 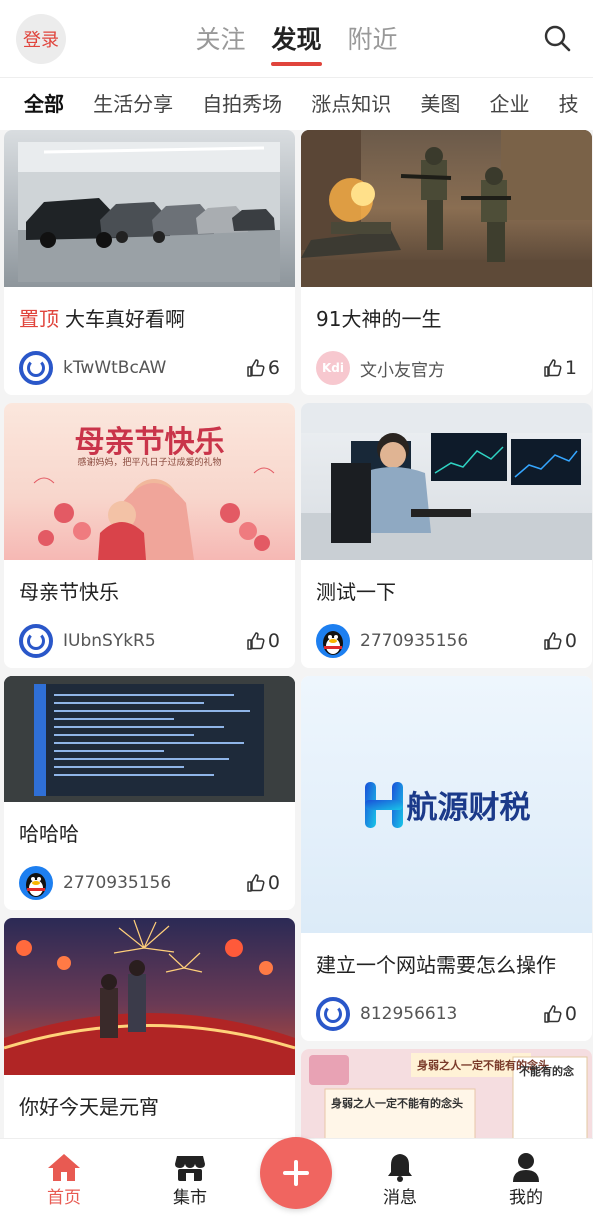 I want to click on parking-garage-image, so click(x=149, y=208).